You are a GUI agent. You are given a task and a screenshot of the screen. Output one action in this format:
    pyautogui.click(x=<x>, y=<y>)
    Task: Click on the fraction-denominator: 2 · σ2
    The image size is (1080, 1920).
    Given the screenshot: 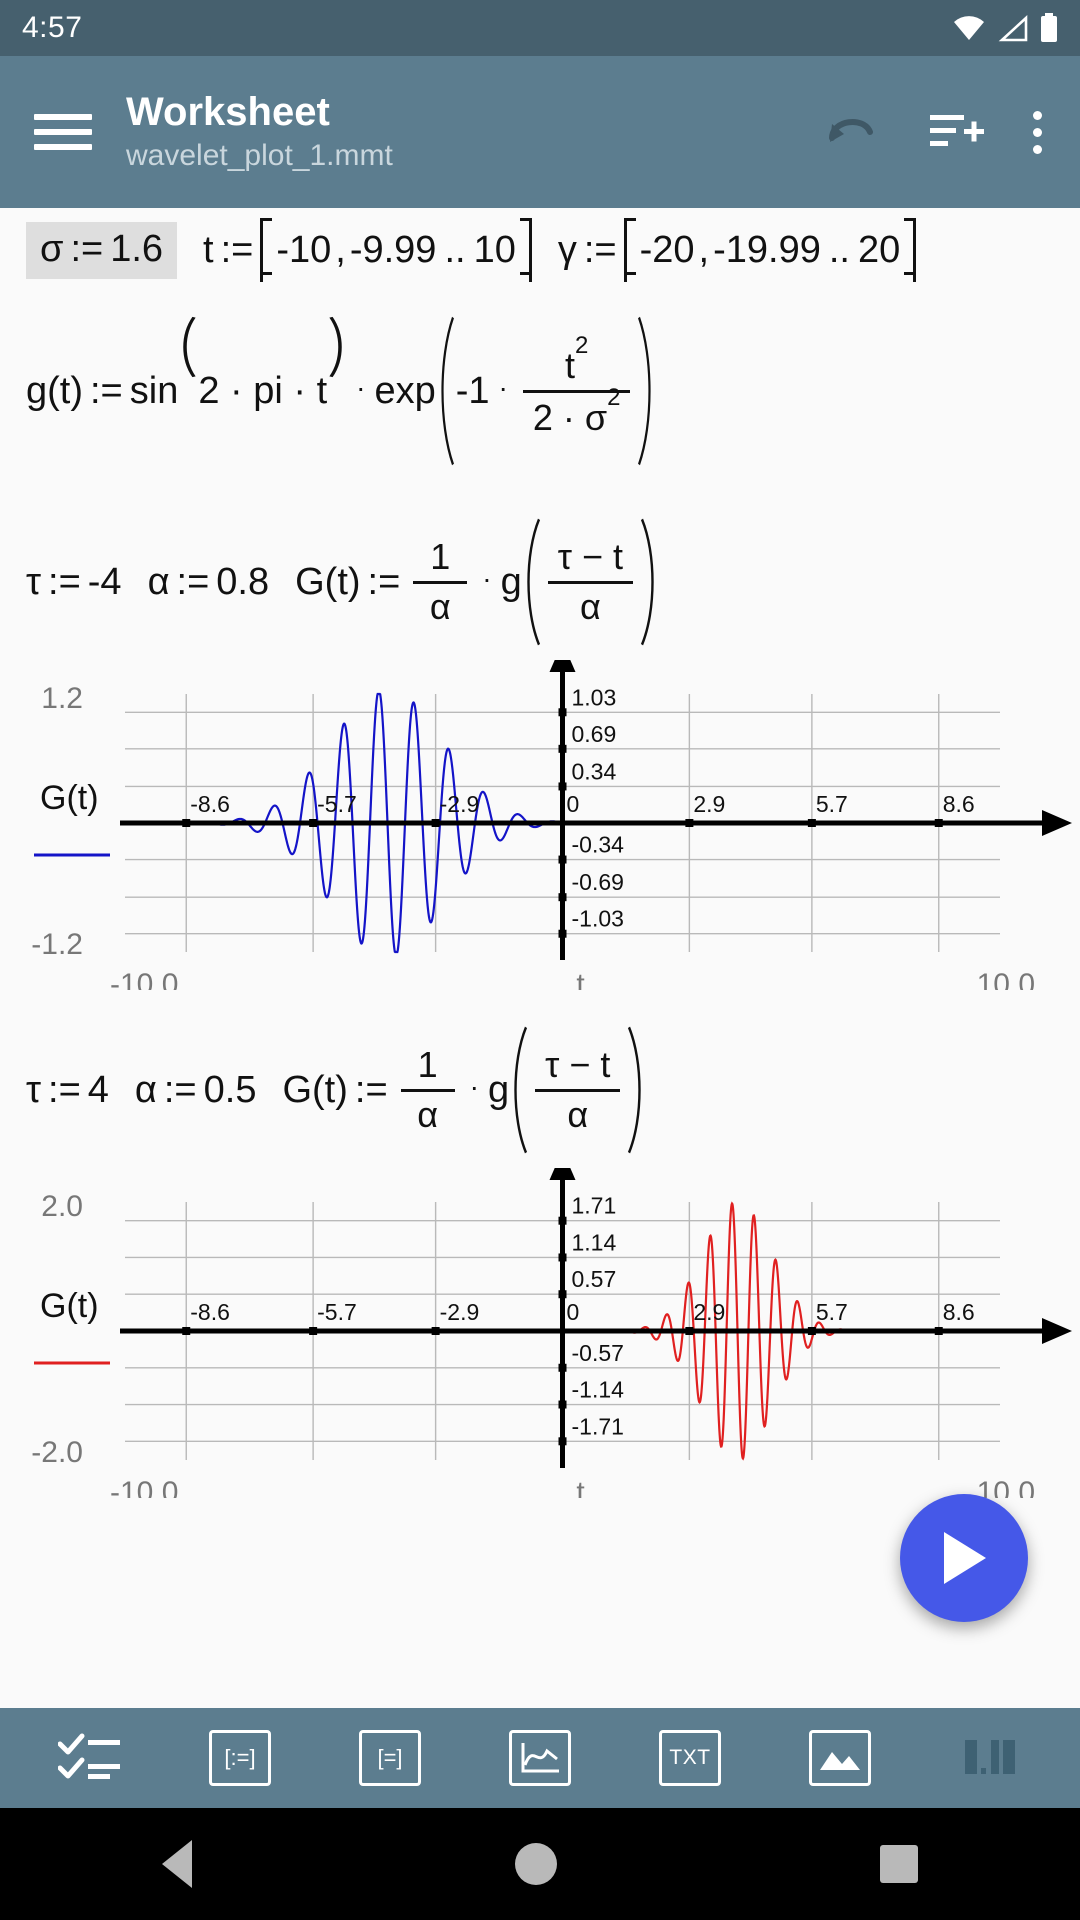 What is the action you would take?
    pyautogui.click(x=577, y=411)
    